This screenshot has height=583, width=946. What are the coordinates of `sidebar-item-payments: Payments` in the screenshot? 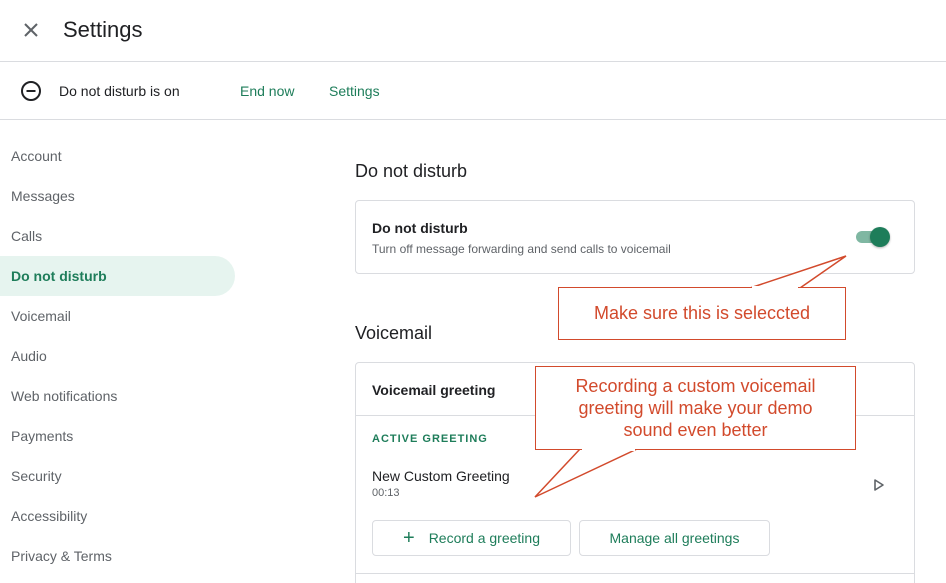 It's located at (117, 436).